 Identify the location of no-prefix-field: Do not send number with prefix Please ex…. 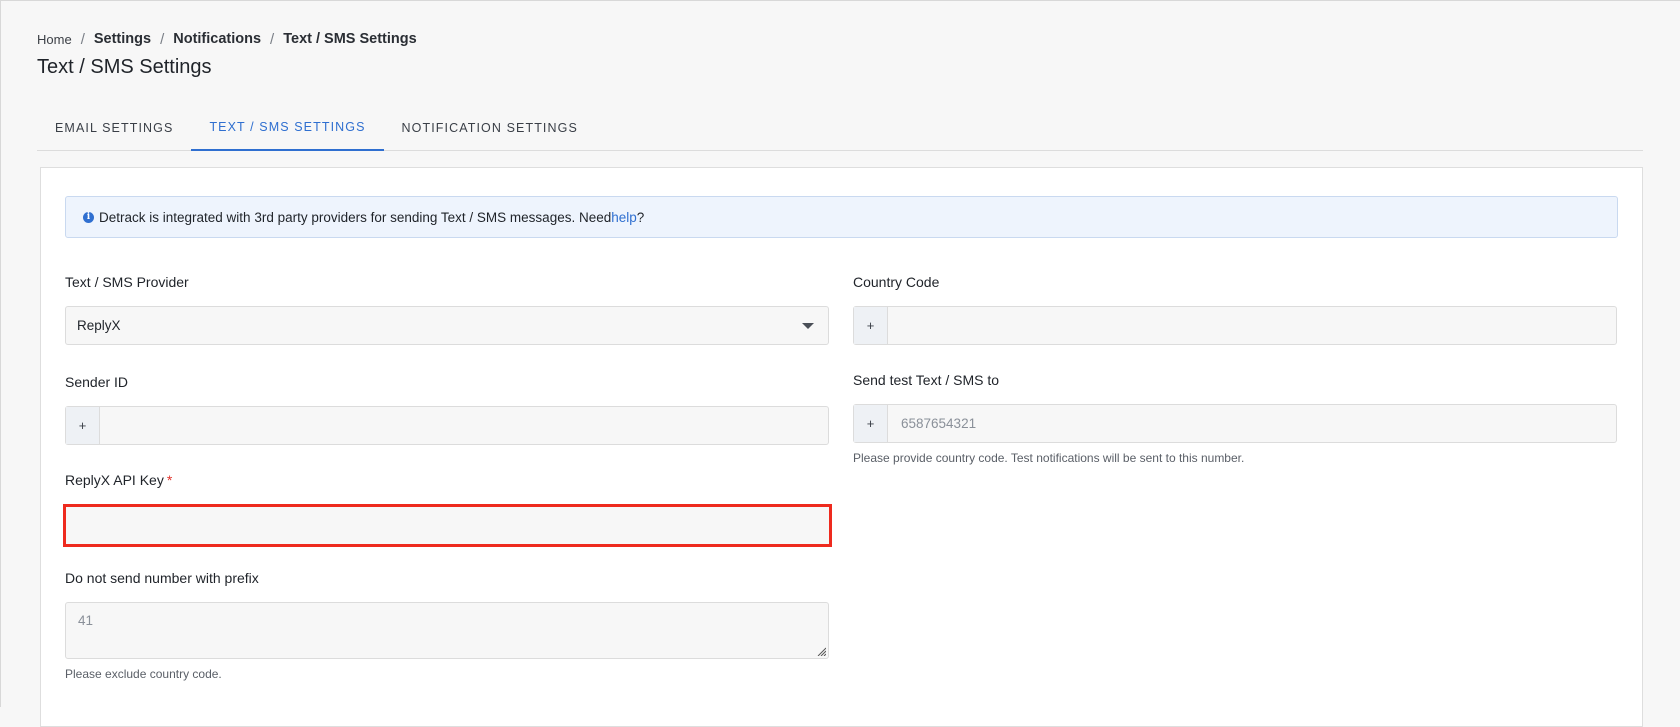
(447, 625).